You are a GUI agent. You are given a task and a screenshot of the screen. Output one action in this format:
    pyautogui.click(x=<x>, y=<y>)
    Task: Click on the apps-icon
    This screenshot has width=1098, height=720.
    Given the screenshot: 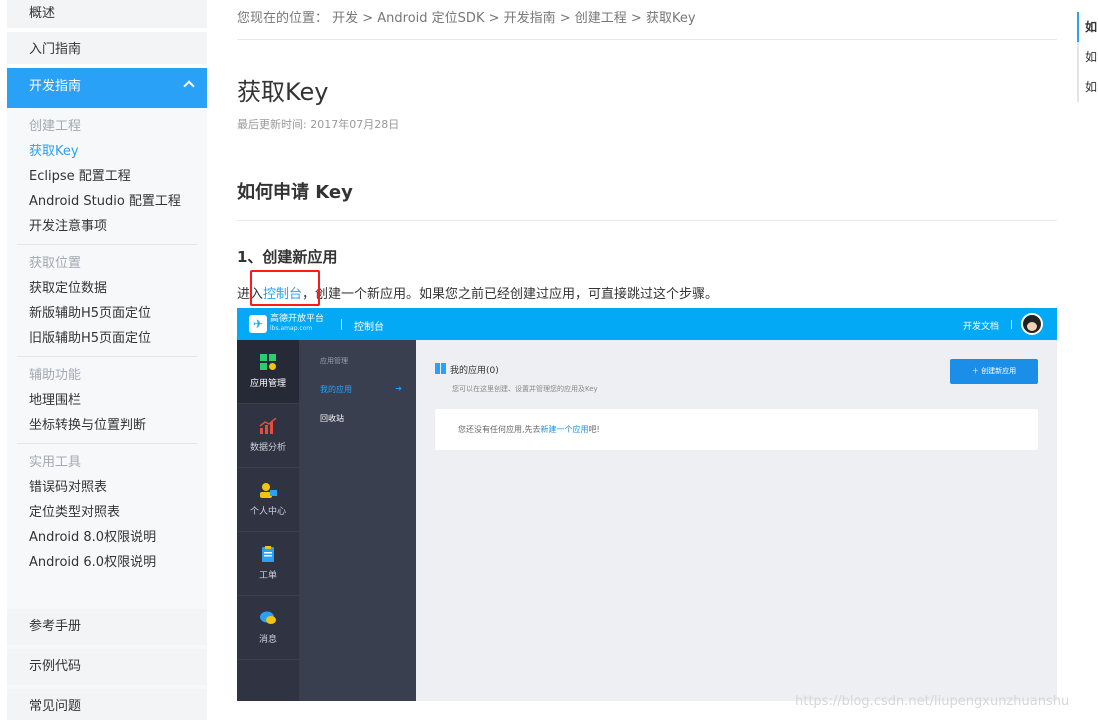 What is the action you would take?
    pyautogui.click(x=440, y=368)
    